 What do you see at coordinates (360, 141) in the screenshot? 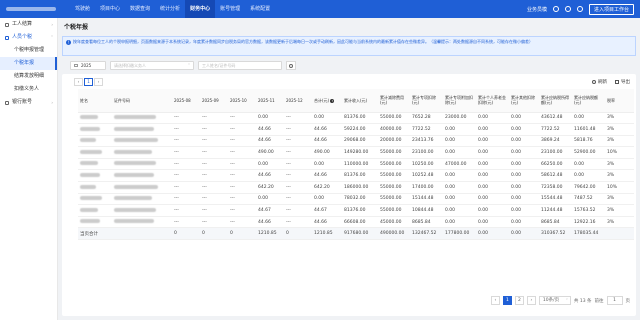
I see `table-cell: 29068.00` at bounding box center [360, 141].